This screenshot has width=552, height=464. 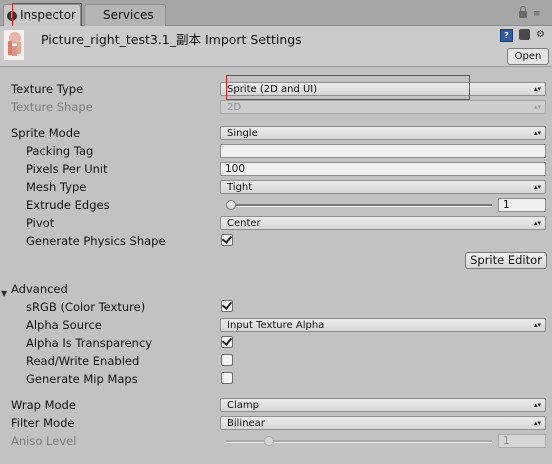 What do you see at coordinates (47, 89) in the screenshot?
I see `texture-type-label: Texture Type` at bounding box center [47, 89].